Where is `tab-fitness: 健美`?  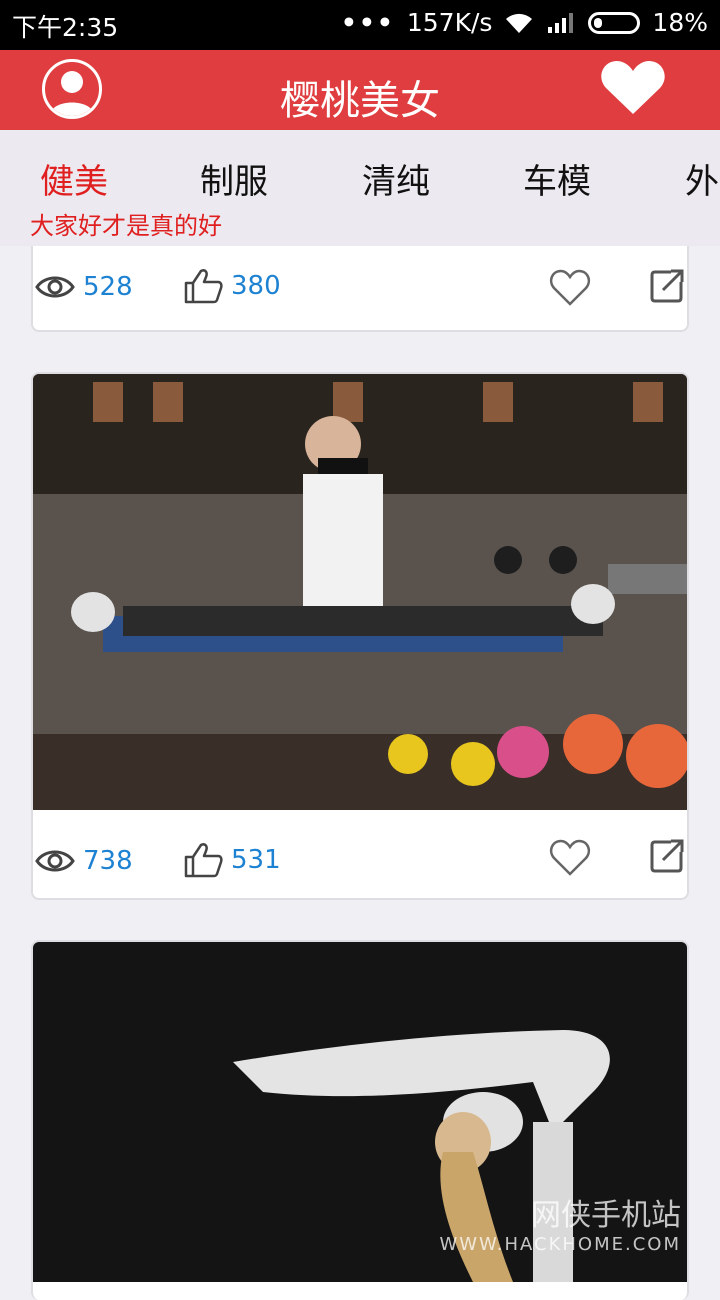 tab-fitness: 健美 is located at coordinates (74, 178).